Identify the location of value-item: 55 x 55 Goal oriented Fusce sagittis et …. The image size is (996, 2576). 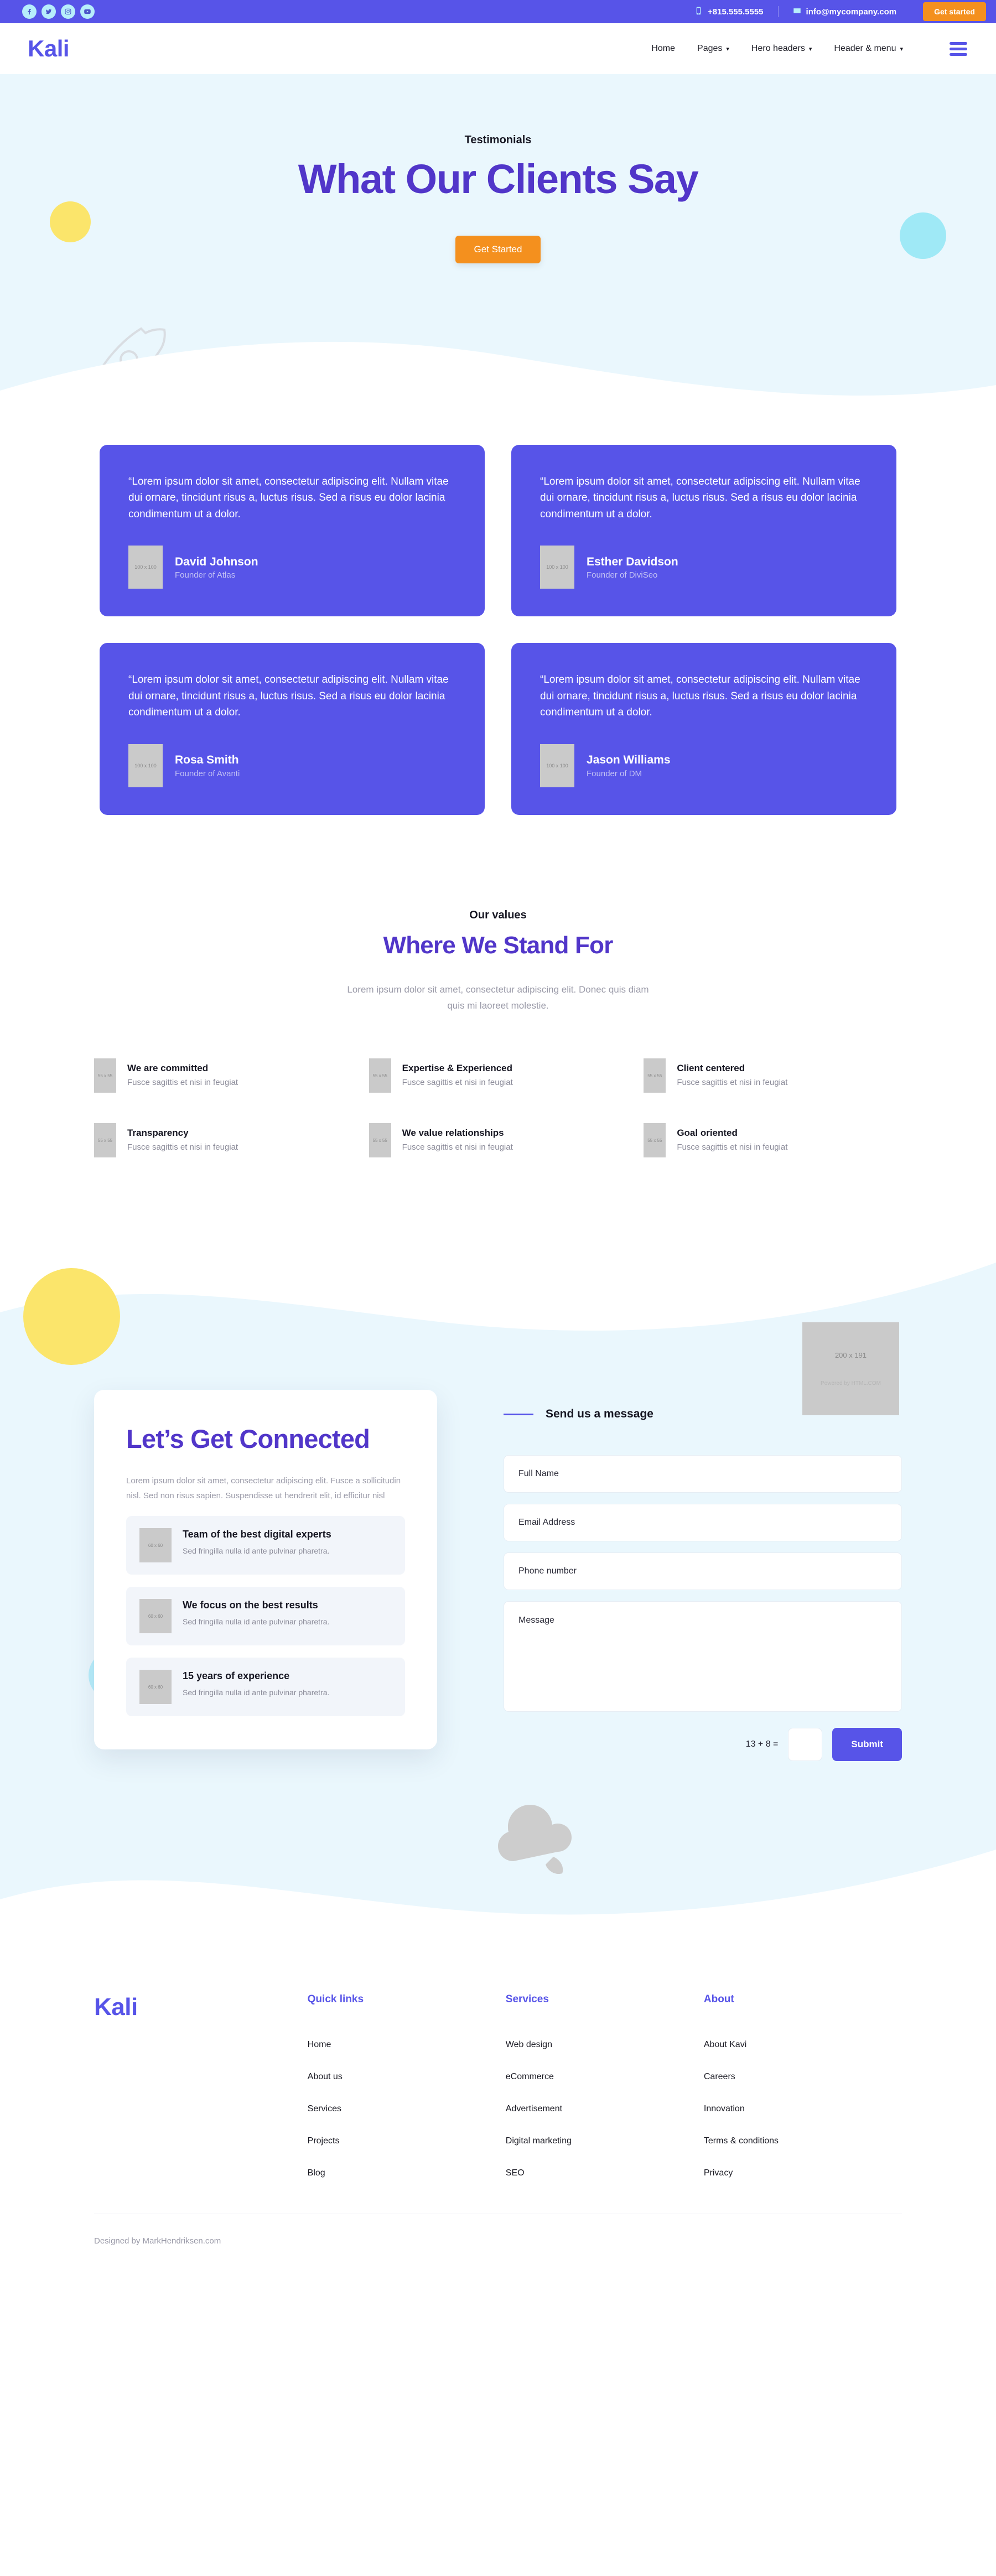
(773, 1140).